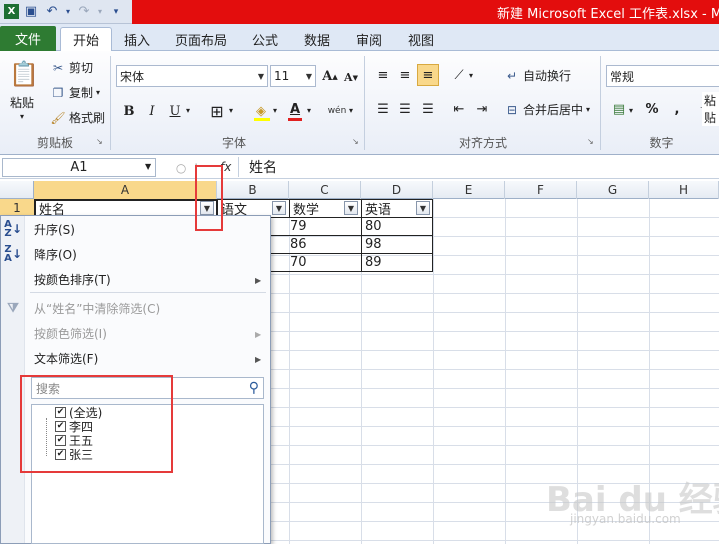 This screenshot has width=719, height=544. What do you see at coordinates (175, 111) in the screenshot?
I see `underline-button: U` at bounding box center [175, 111].